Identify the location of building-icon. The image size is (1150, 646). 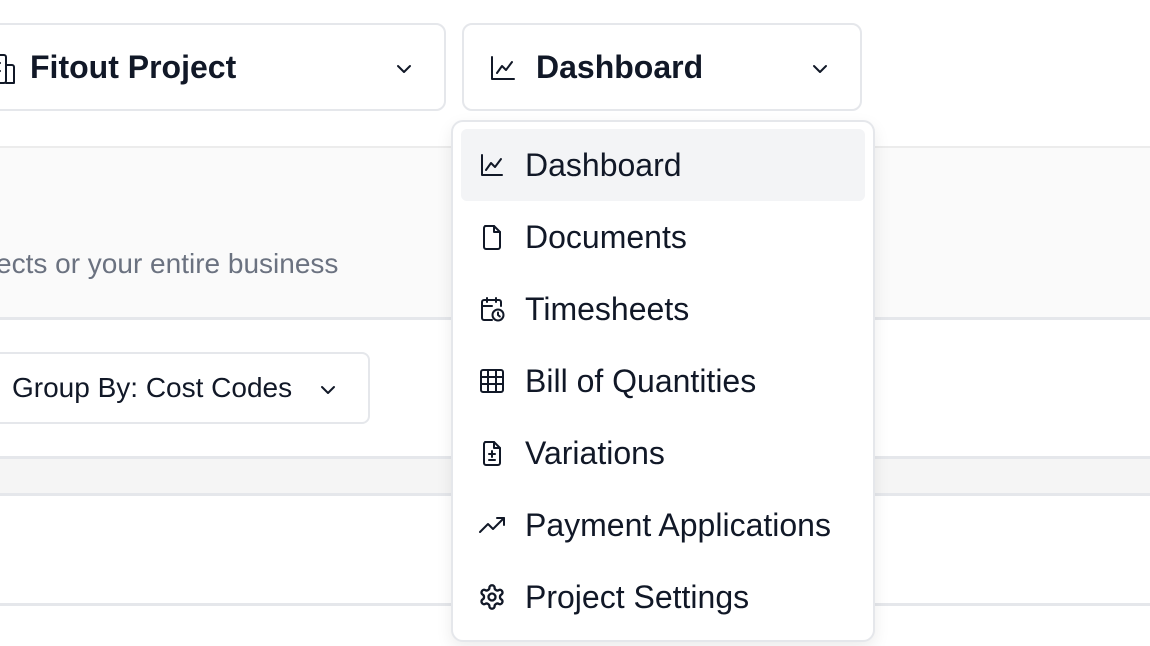
(11, 69).